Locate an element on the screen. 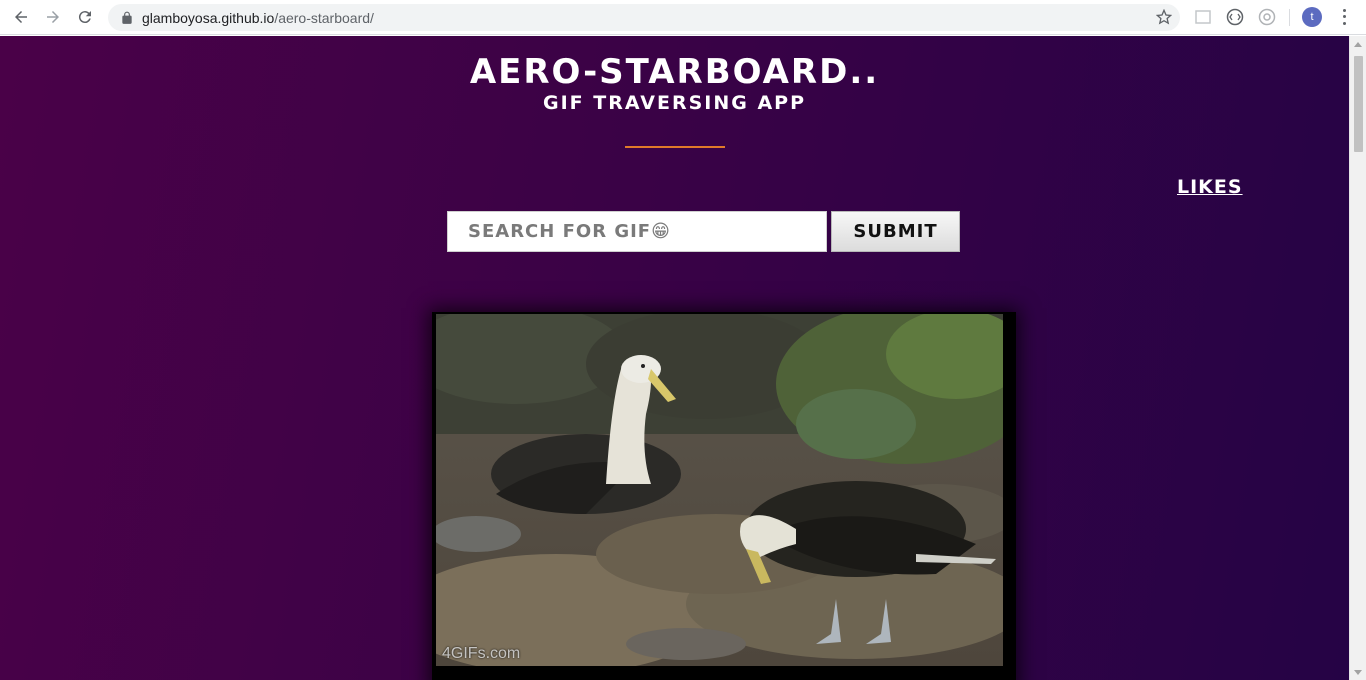  lock-icon is located at coordinates (127, 18).